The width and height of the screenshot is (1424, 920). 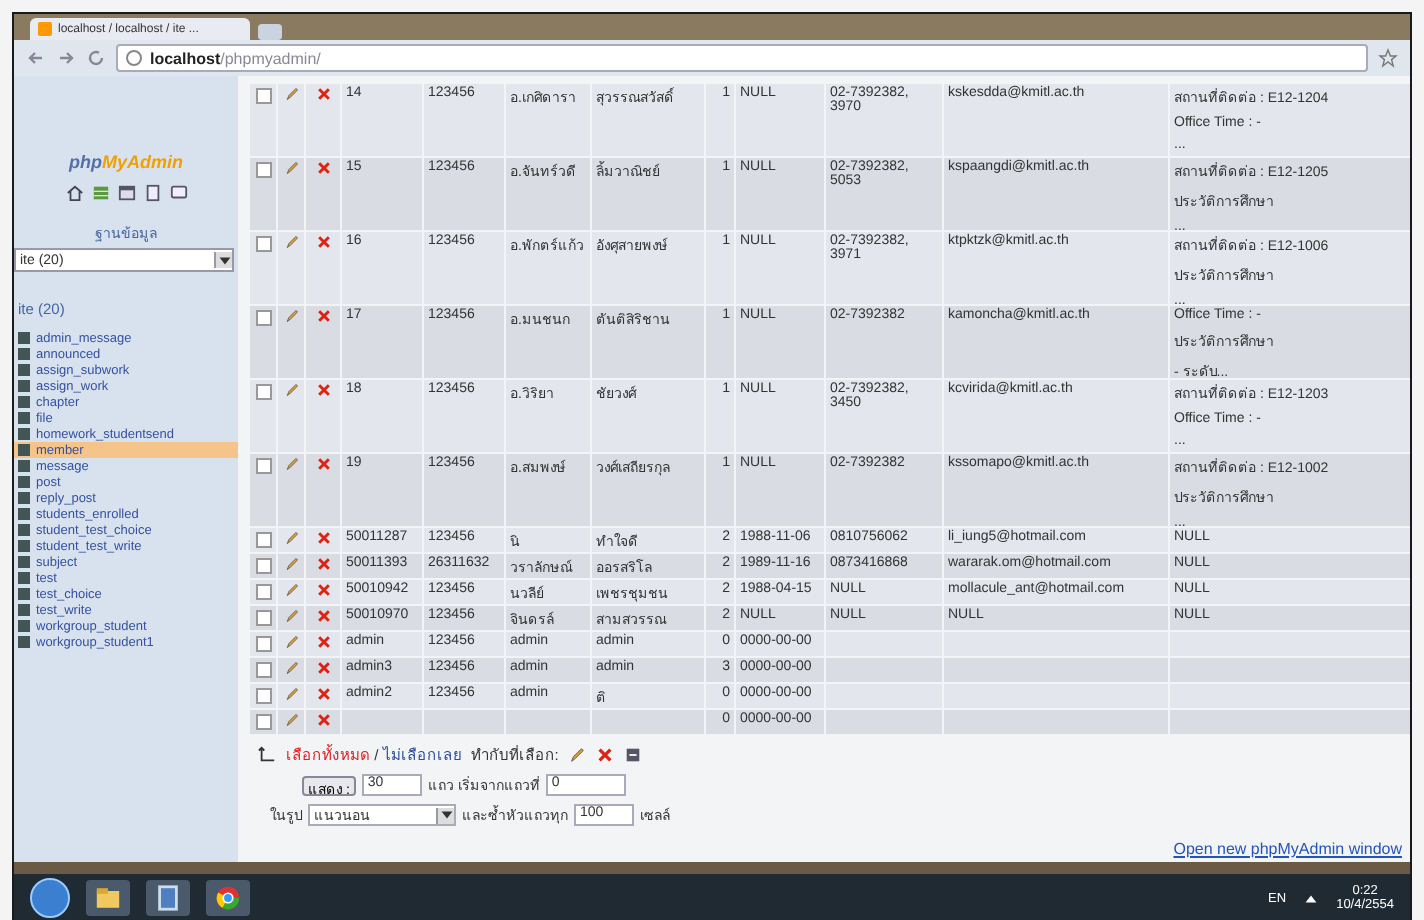 What do you see at coordinates (270, 32) in the screenshot?
I see `new-tab-button` at bounding box center [270, 32].